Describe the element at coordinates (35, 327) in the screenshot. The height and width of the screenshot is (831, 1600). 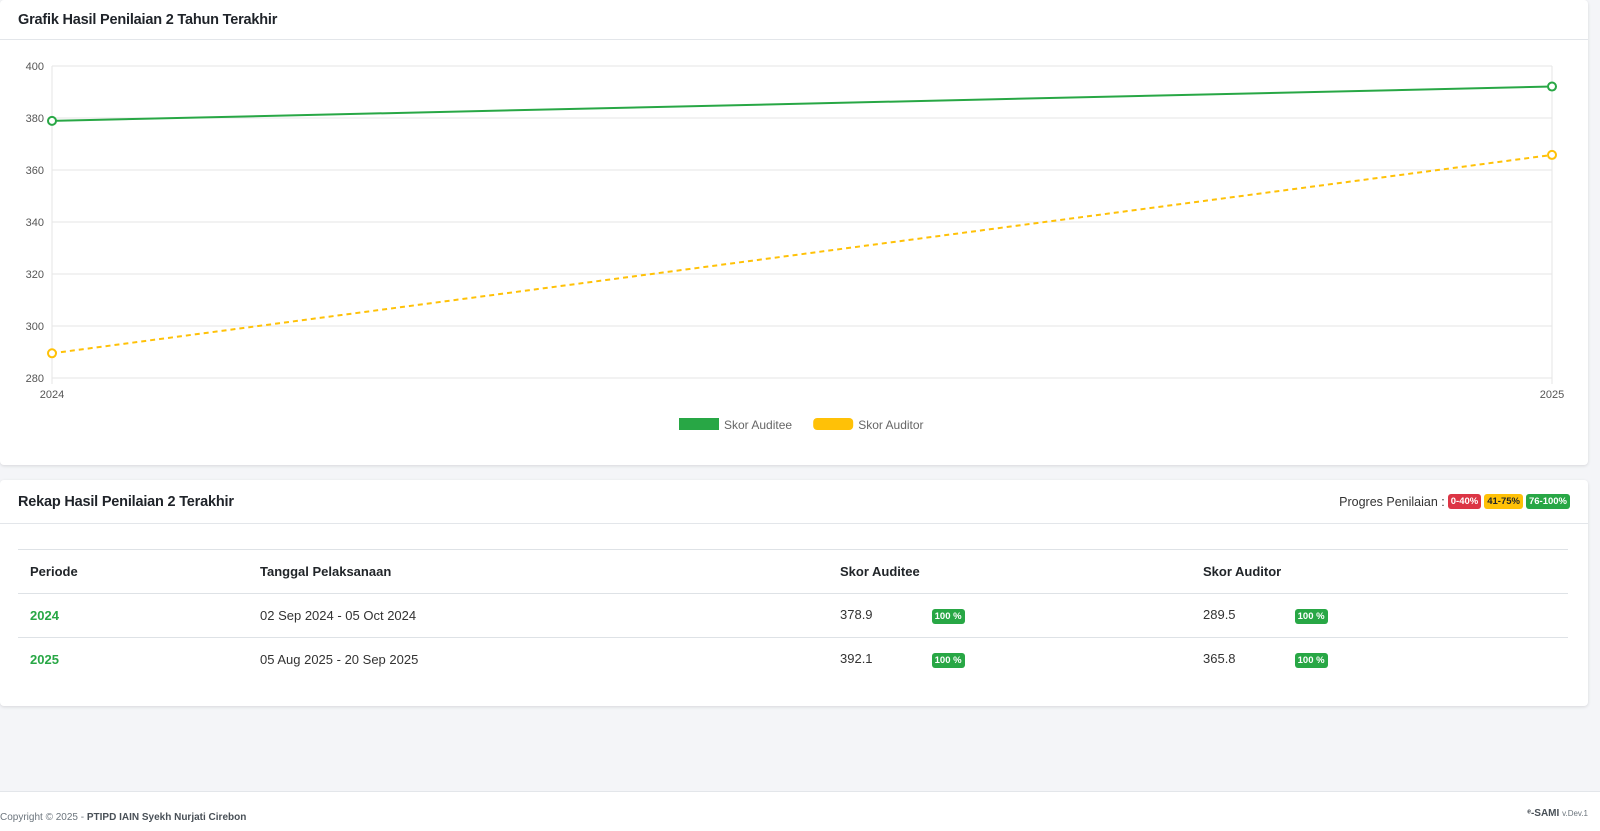
I see `y-tick-label: 300` at that location.